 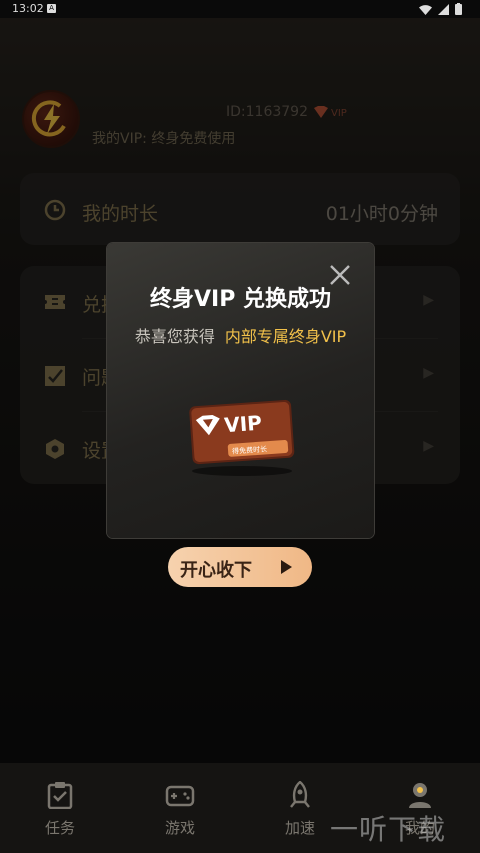 What do you see at coordinates (179, 828) in the screenshot?
I see `tab-label: 游戏` at bounding box center [179, 828].